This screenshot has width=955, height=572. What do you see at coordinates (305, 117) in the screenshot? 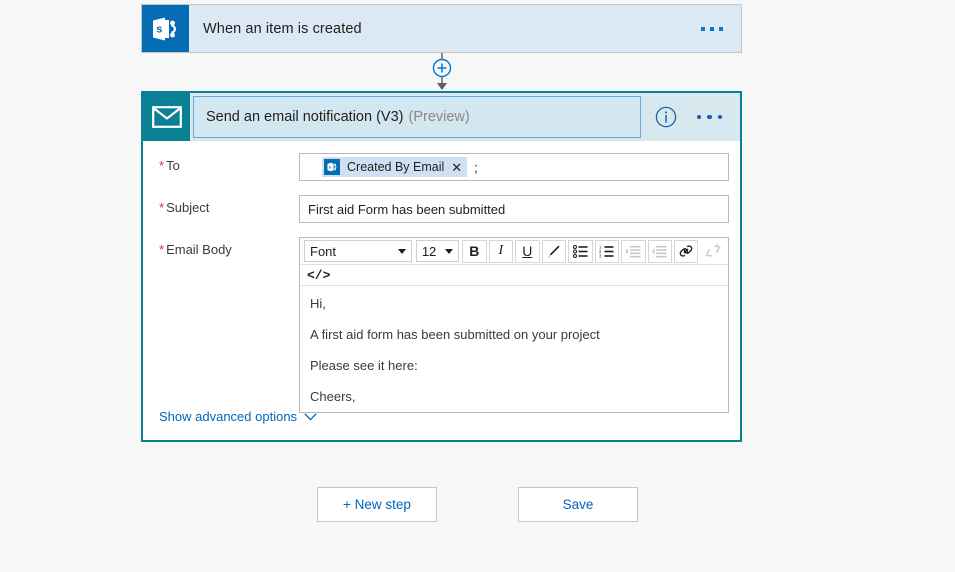
I see `action-title: Send an email notification (V3)` at bounding box center [305, 117].